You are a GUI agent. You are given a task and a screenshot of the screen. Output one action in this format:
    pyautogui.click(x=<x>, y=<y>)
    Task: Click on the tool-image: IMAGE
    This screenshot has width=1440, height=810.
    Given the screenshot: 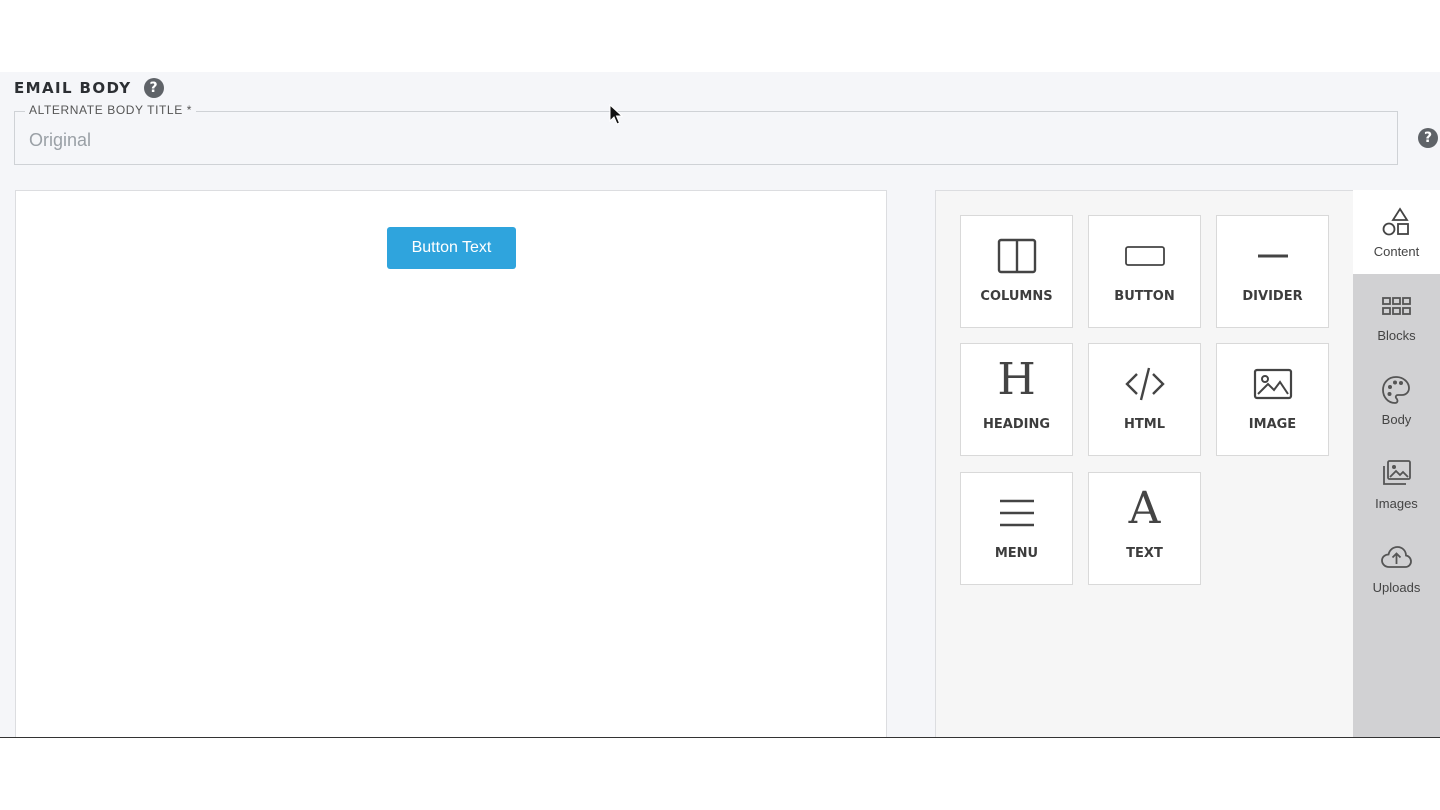 What is the action you would take?
    pyautogui.click(x=1272, y=399)
    